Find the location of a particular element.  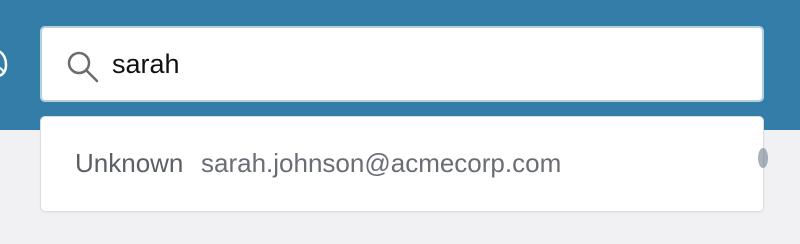

edge-icon is located at coordinates (4, 63).